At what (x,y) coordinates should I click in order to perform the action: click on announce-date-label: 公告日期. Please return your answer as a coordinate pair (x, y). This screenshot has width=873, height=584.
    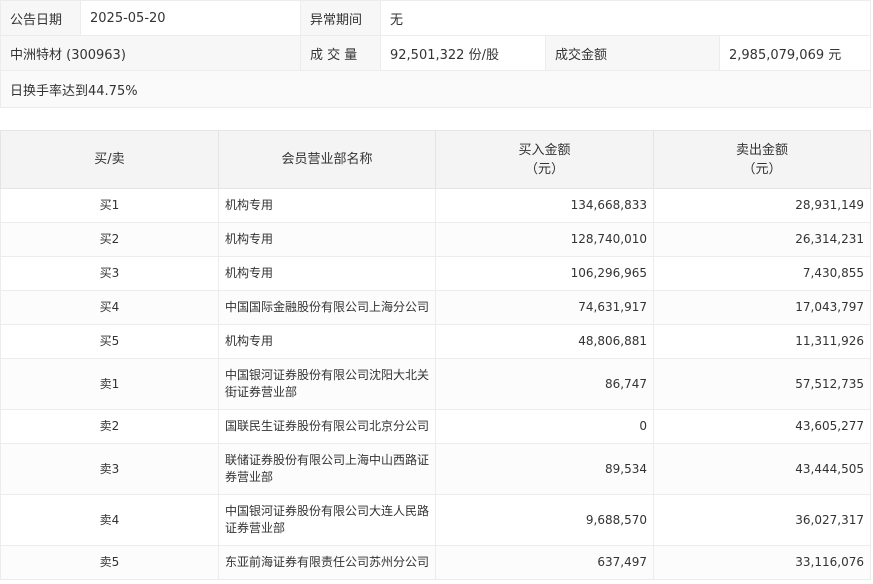
    Looking at the image, I should click on (41, 18).